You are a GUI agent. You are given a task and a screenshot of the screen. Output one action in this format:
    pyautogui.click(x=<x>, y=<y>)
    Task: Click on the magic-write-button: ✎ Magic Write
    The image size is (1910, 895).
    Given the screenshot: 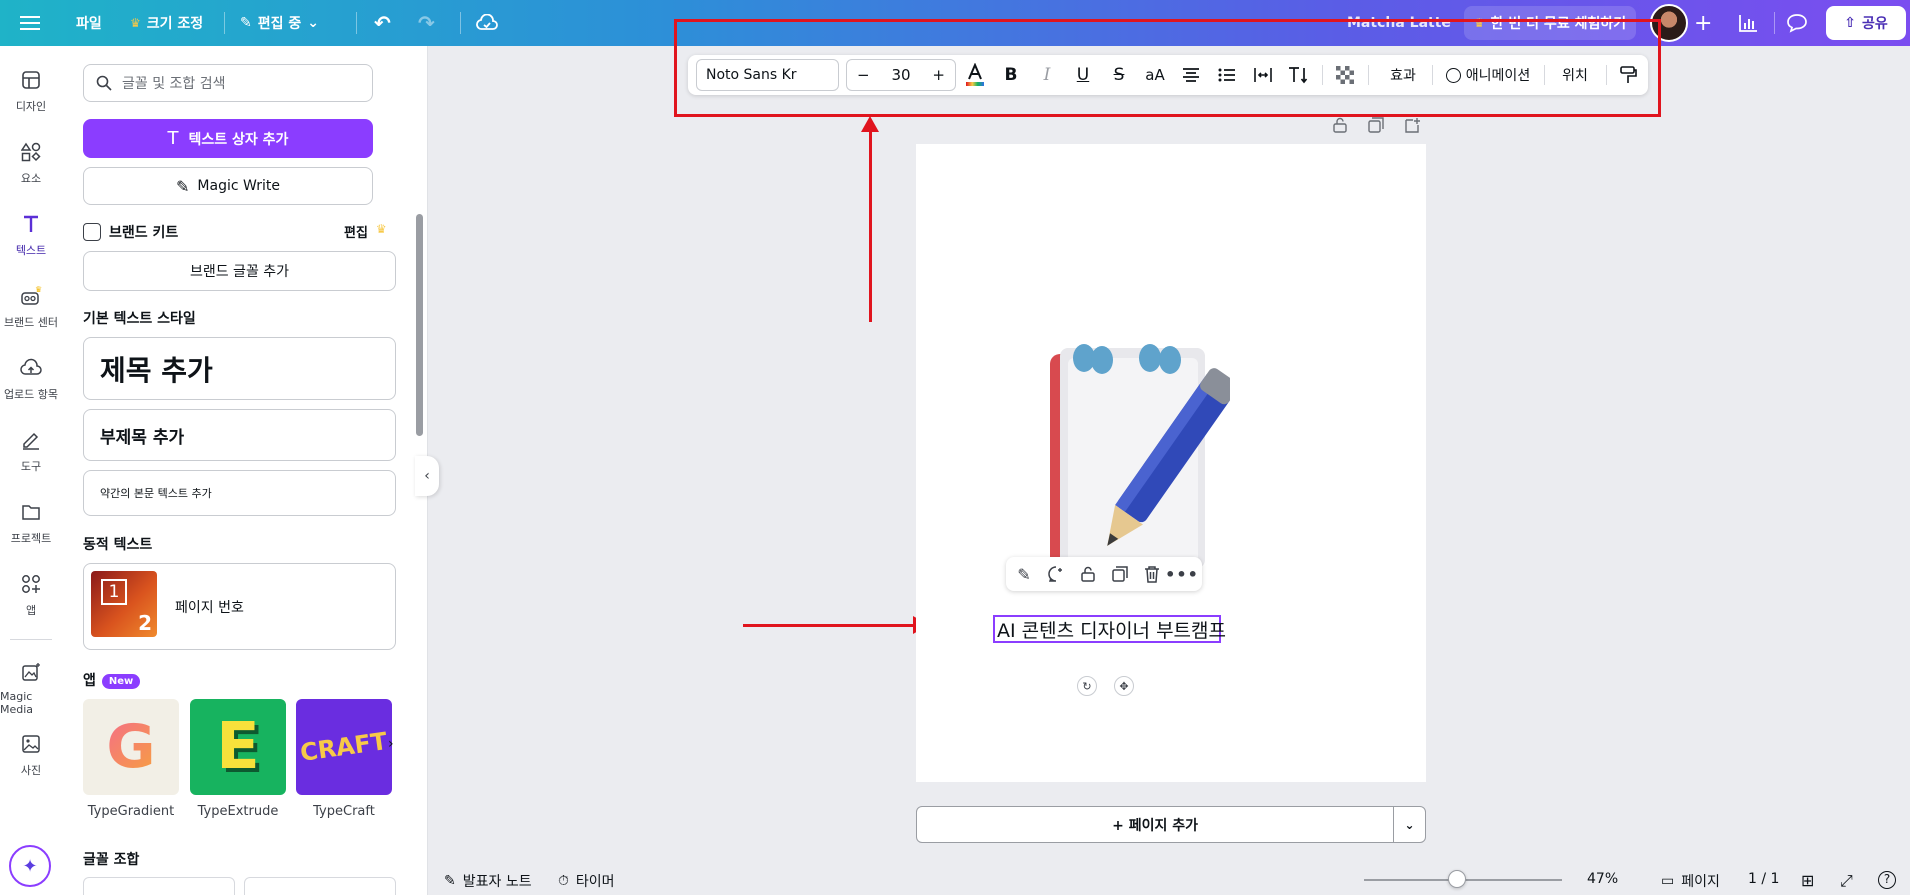 What is the action you would take?
    pyautogui.click(x=228, y=186)
    